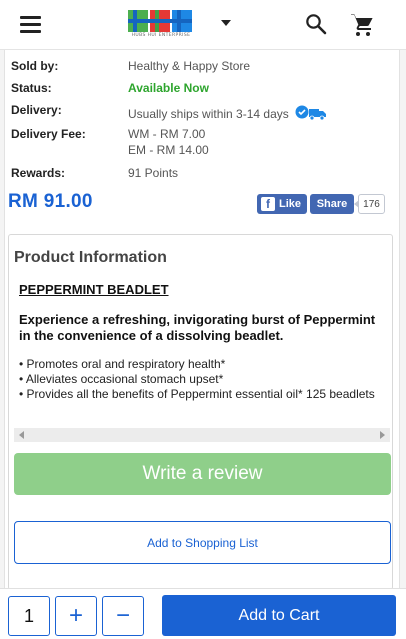 The height and width of the screenshot is (639, 406). What do you see at coordinates (123, 616) in the screenshot?
I see `decrease-quantity-button: −` at bounding box center [123, 616].